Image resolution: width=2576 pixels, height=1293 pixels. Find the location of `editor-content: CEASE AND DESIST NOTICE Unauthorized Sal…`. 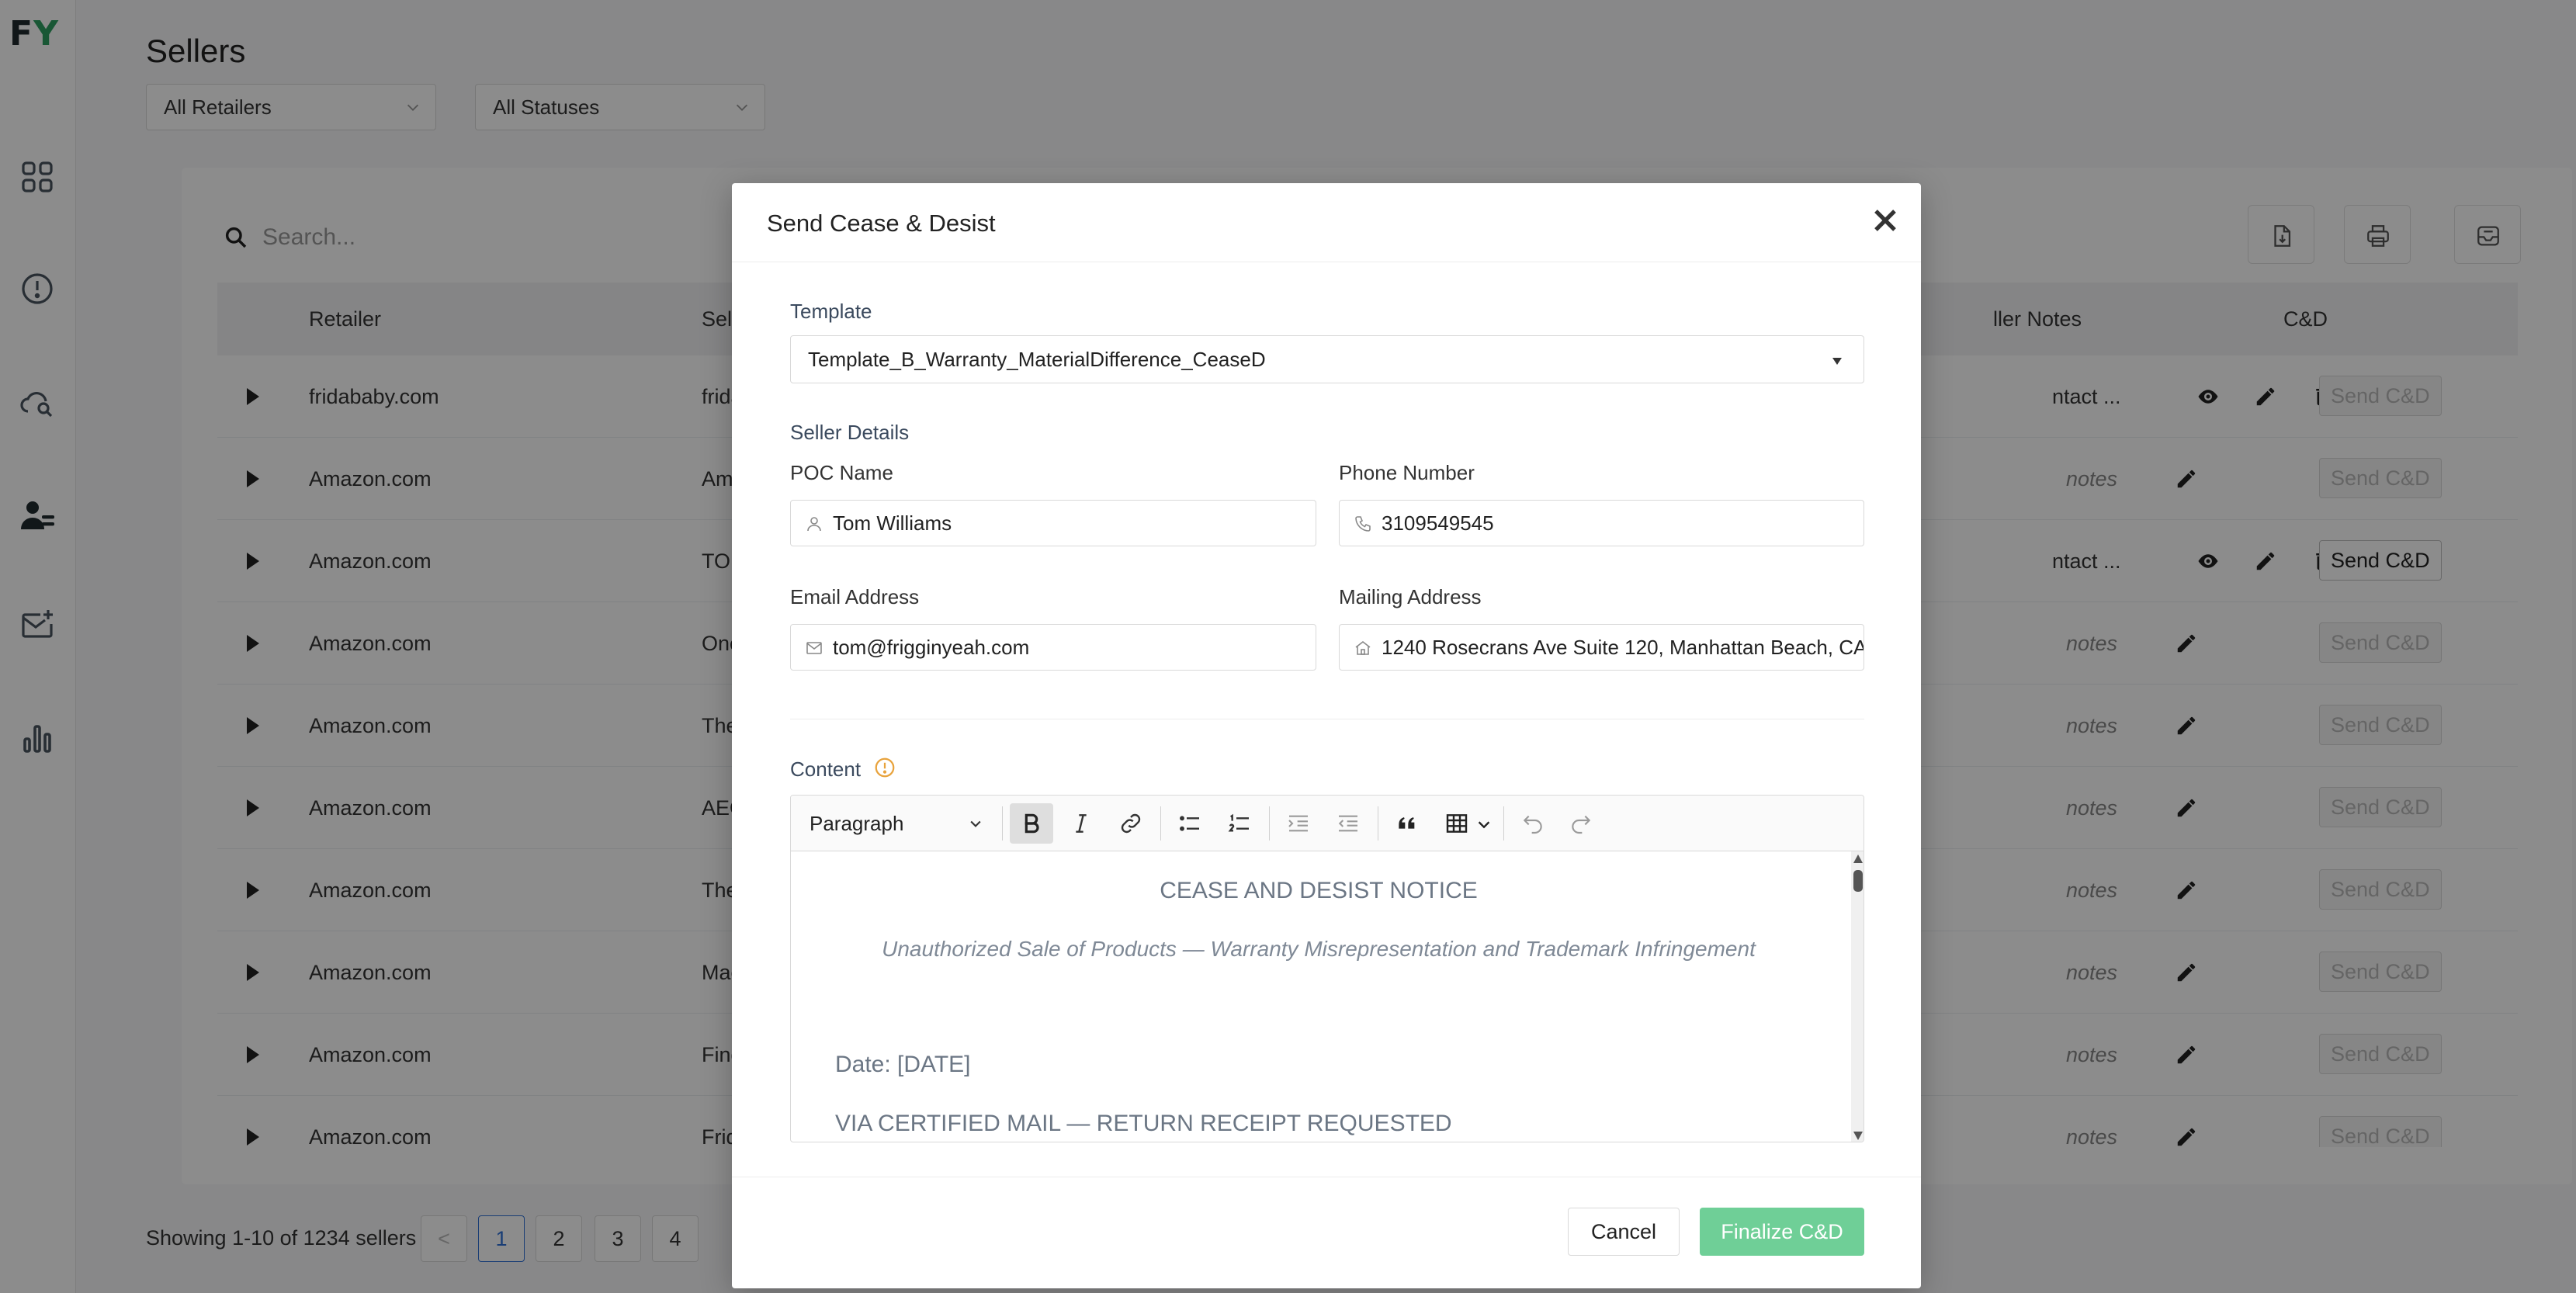

editor-content: CEASE AND DESIST NOTICE Unauthorized Sal… is located at coordinates (1327, 996).